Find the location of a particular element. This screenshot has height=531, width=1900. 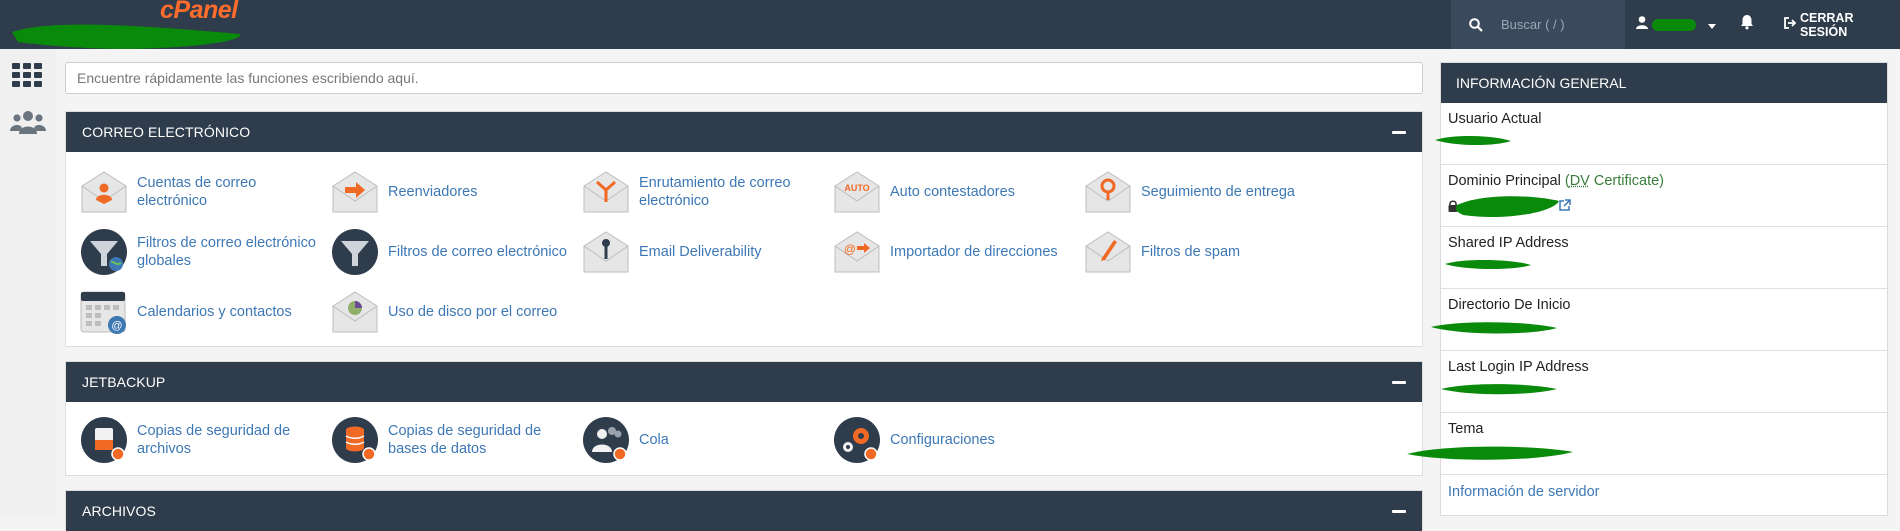

email-accounts-link: Cuentas de correo electrónico is located at coordinates (205, 192).